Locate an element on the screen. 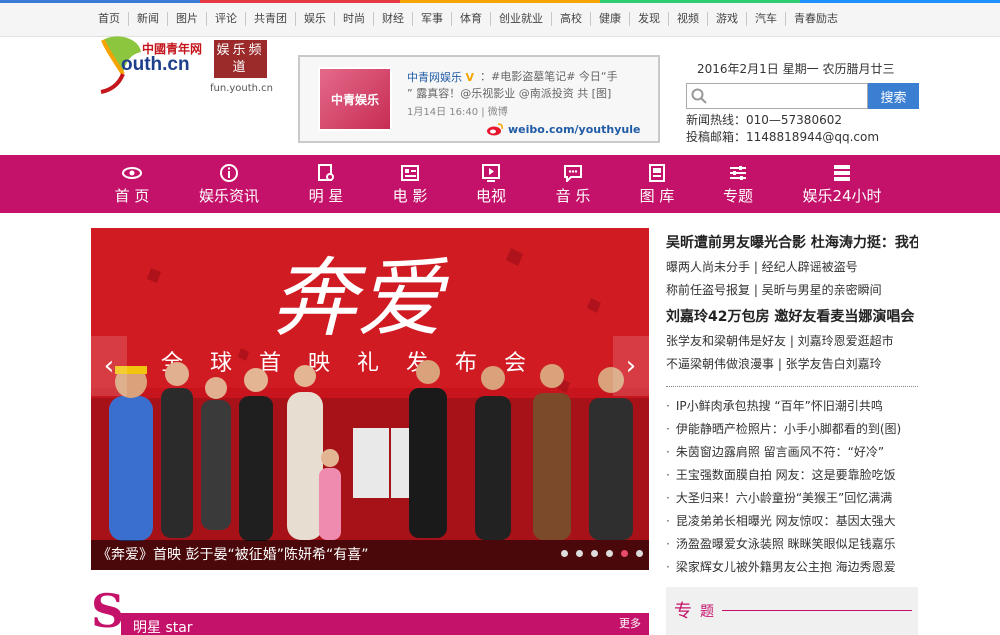 The image size is (1000, 635). nav-ent-news: 娱乐资讯 is located at coordinates (229, 184).